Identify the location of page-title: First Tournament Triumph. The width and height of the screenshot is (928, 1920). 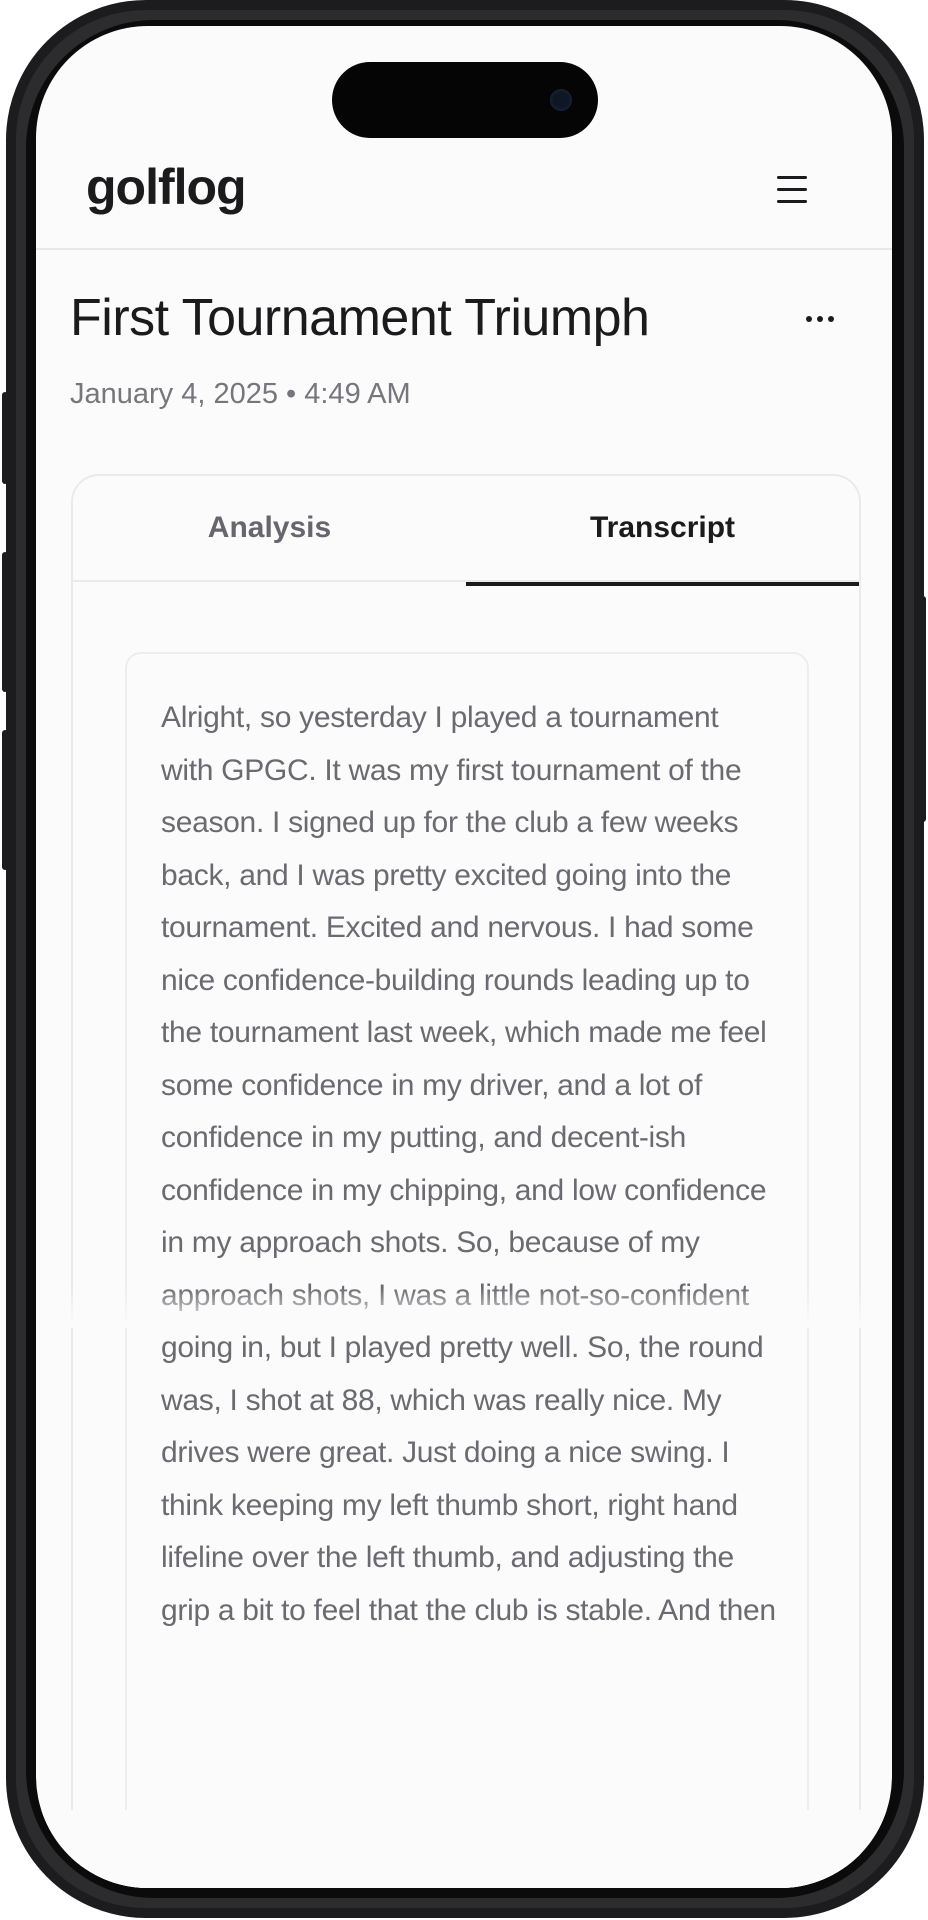
(360, 318).